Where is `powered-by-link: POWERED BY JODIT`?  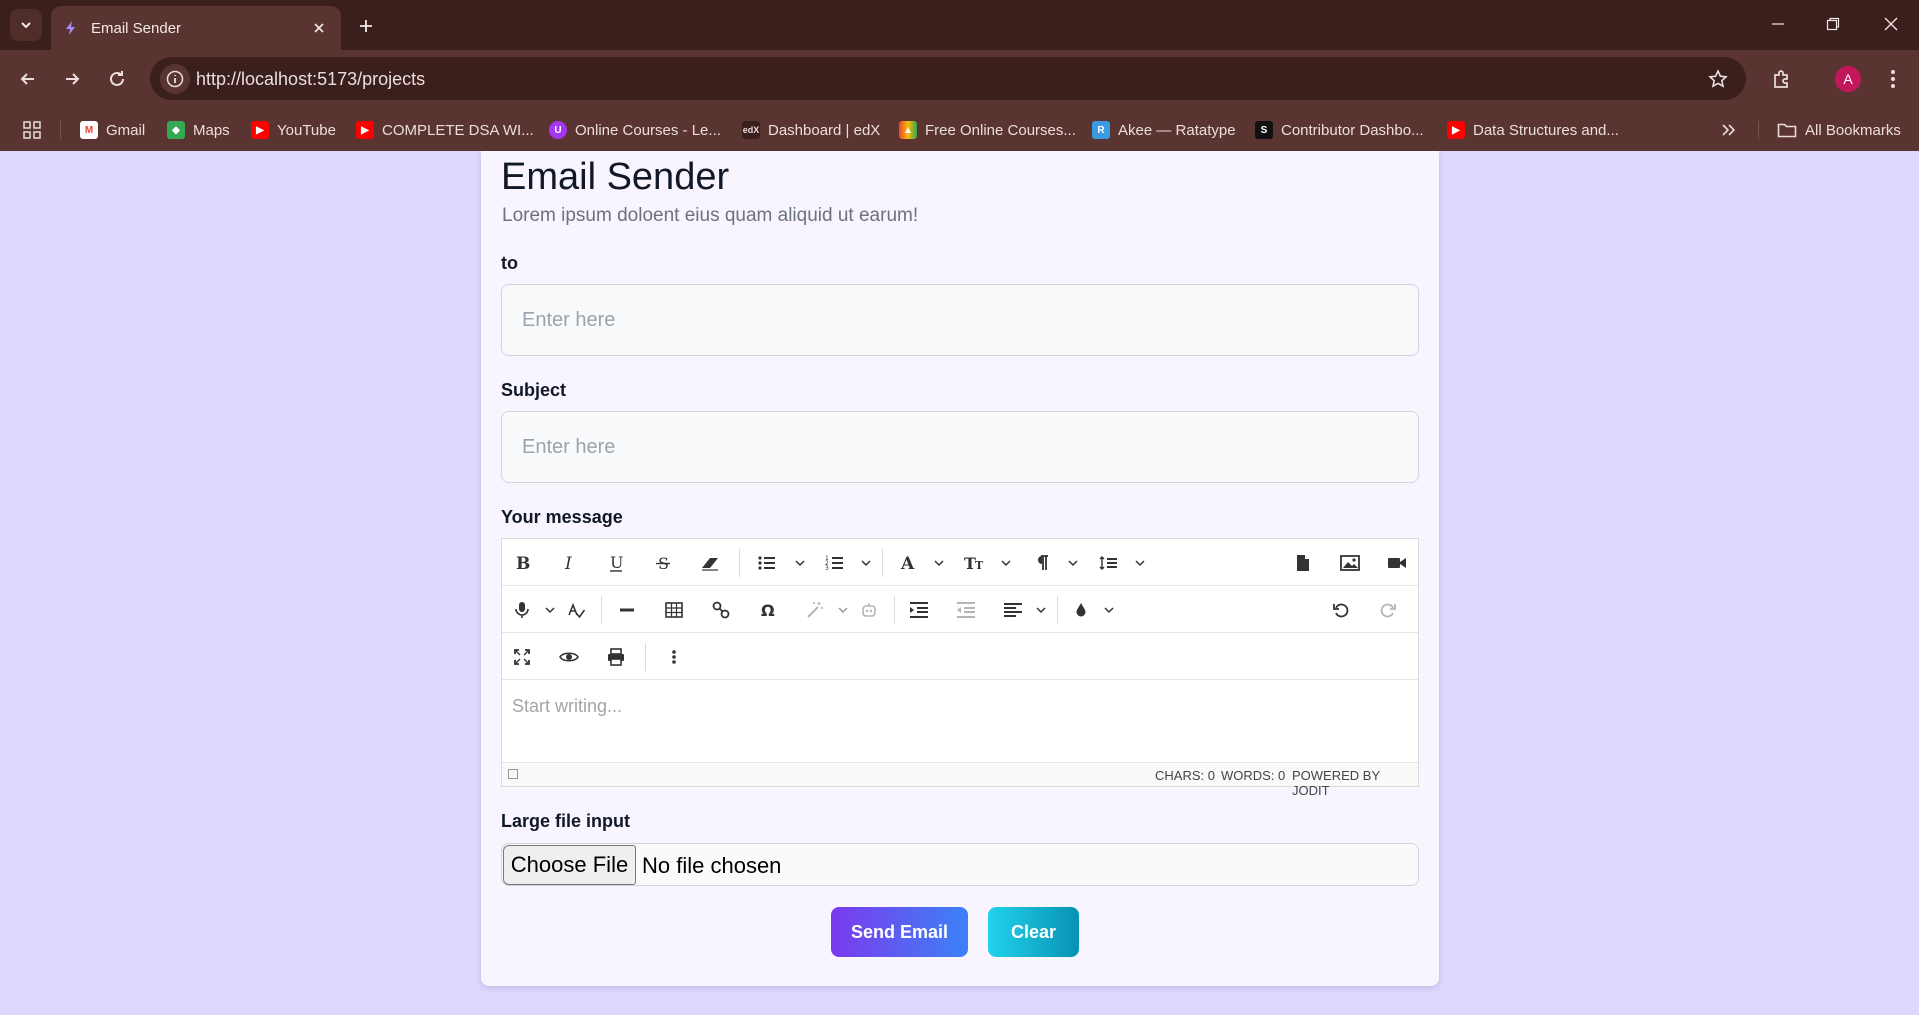
powered-by-link: POWERED BY JODIT is located at coordinates (1355, 783).